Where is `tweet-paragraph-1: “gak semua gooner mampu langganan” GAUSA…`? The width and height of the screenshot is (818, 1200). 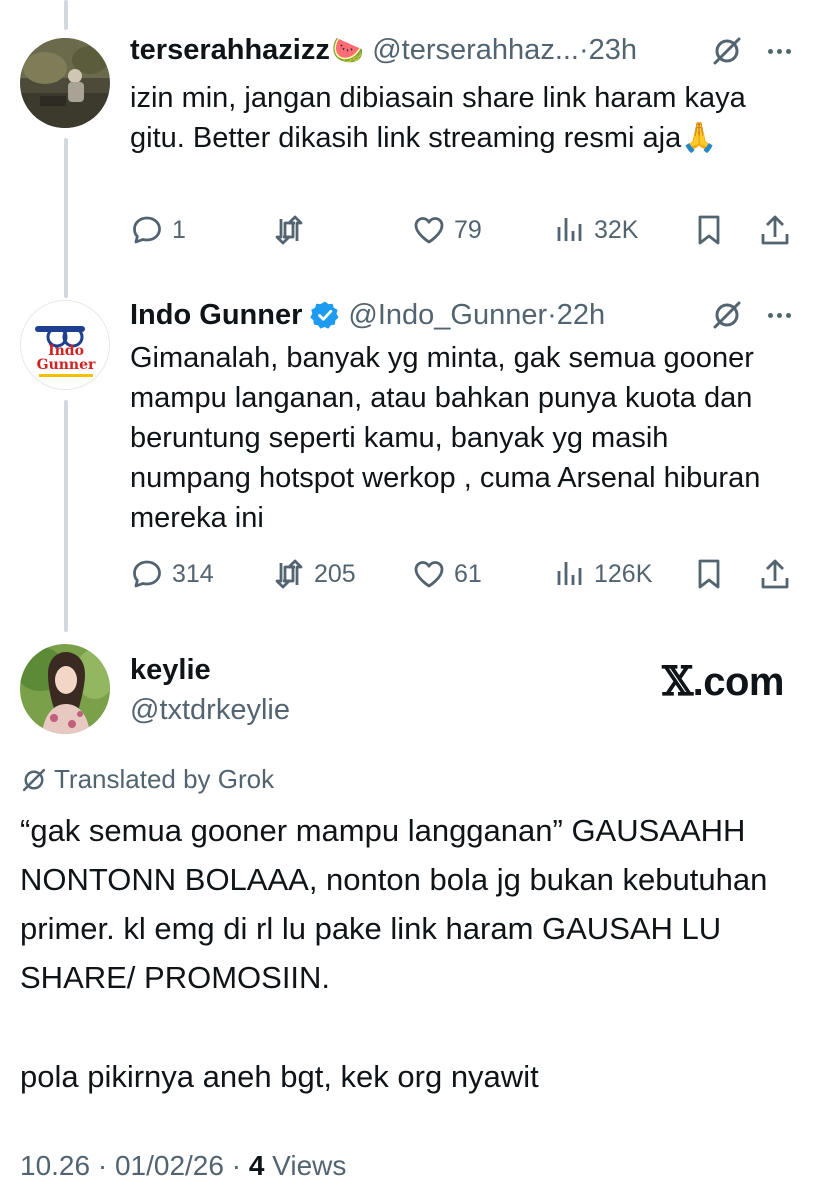 tweet-paragraph-1: “gak semua gooner mampu langganan” GAUSA… is located at coordinates (394, 904).